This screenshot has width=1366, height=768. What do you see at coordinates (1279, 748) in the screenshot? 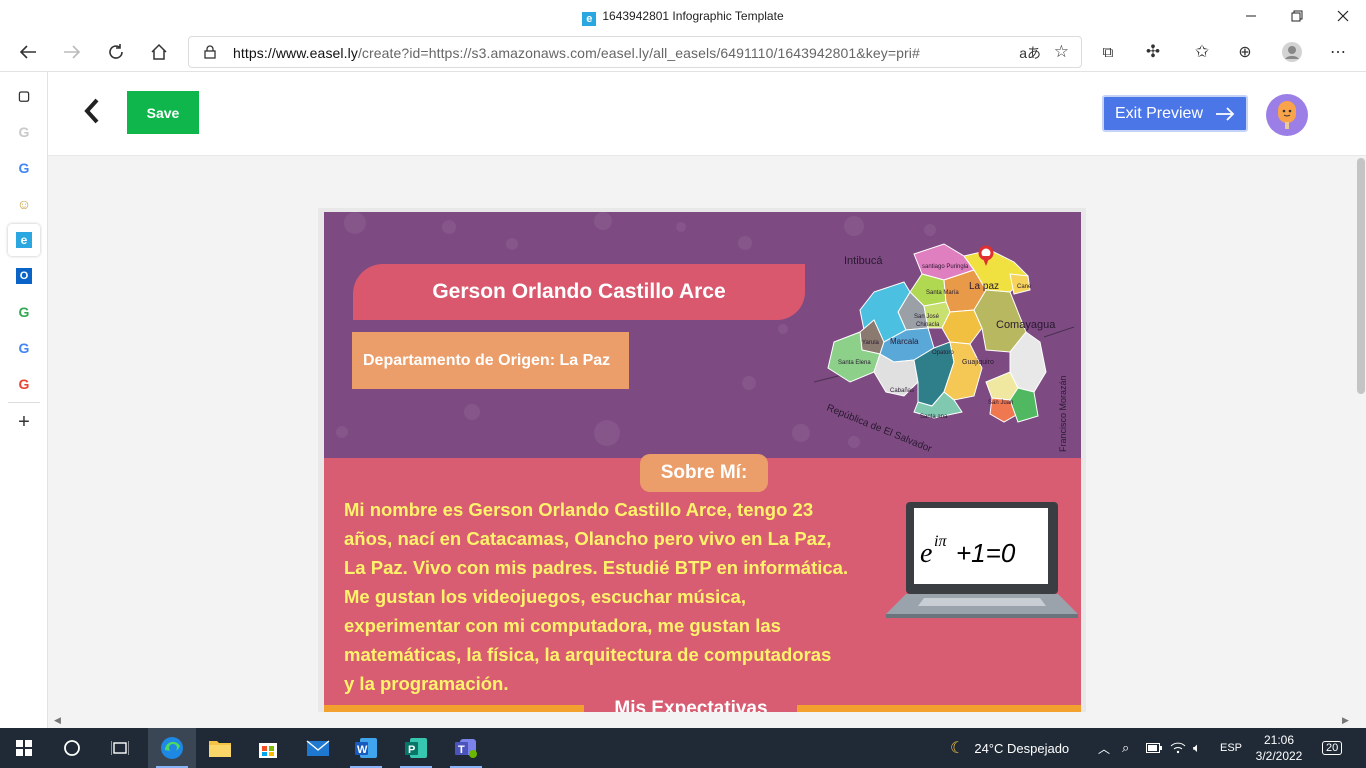
I see `clock: 21:06 3/2/2022` at bounding box center [1279, 748].